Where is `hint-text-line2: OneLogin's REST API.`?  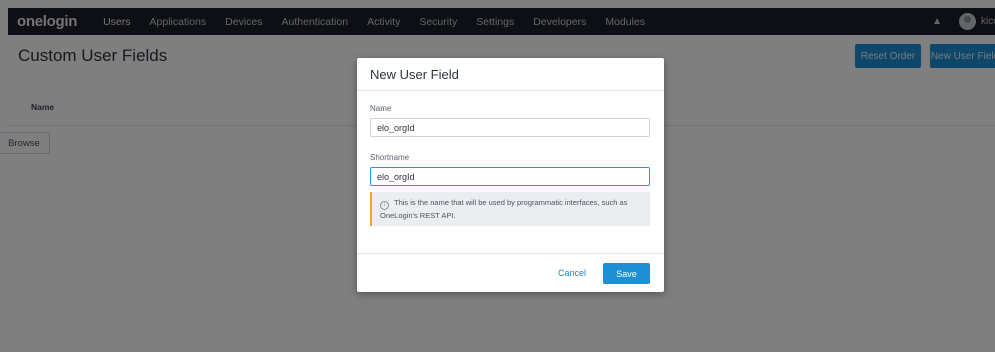 hint-text-line2: OneLogin's REST API. is located at coordinates (418, 215).